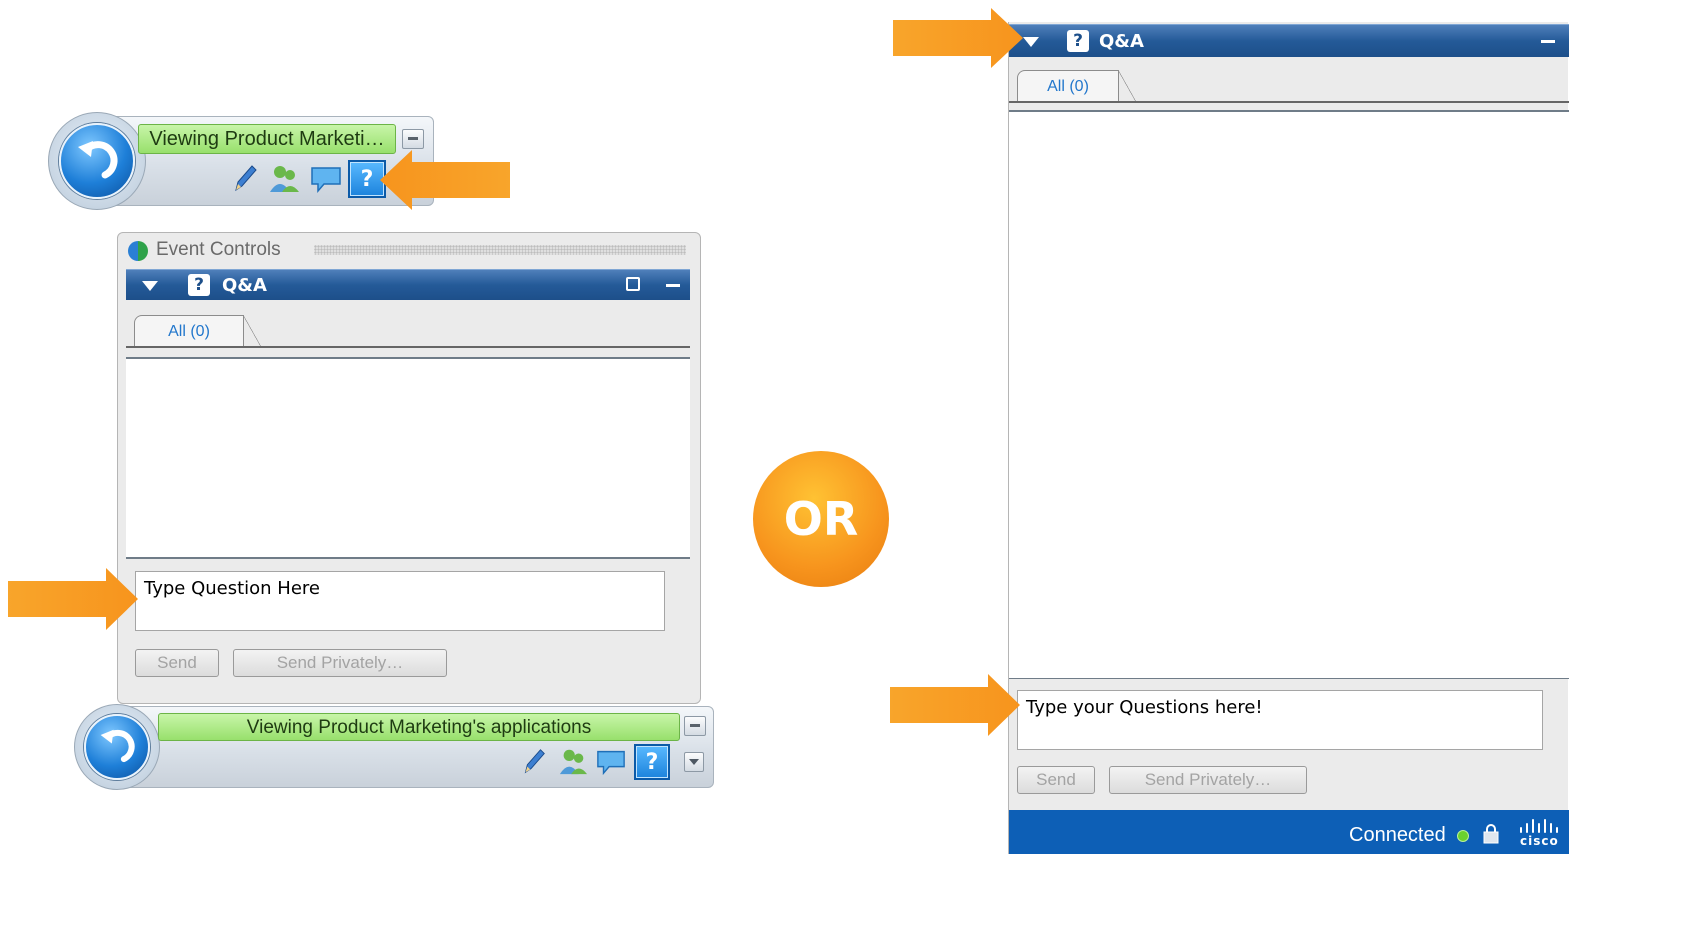 The image size is (1708, 930). I want to click on drag-grip, so click(500, 250).